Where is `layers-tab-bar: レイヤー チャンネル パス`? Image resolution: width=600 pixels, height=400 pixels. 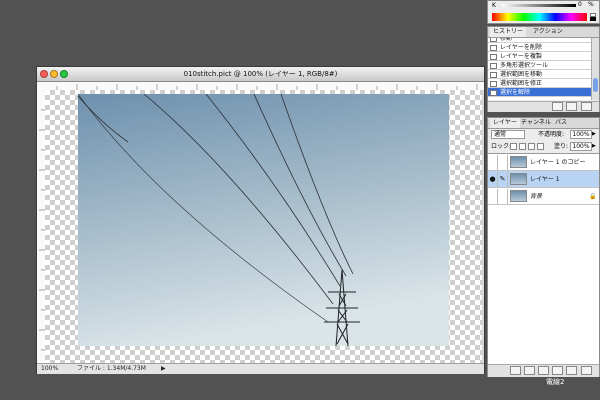
layers-tab-bar: レイヤー チャンネル パス is located at coordinates (543, 123).